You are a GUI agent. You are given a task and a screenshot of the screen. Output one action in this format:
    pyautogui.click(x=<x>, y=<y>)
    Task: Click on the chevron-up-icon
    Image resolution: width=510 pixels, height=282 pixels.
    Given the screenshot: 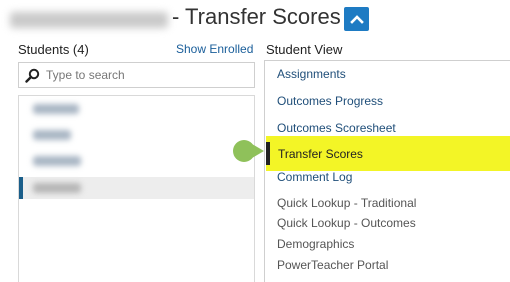 What is the action you would take?
    pyautogui.click(x=356, y=19)
    